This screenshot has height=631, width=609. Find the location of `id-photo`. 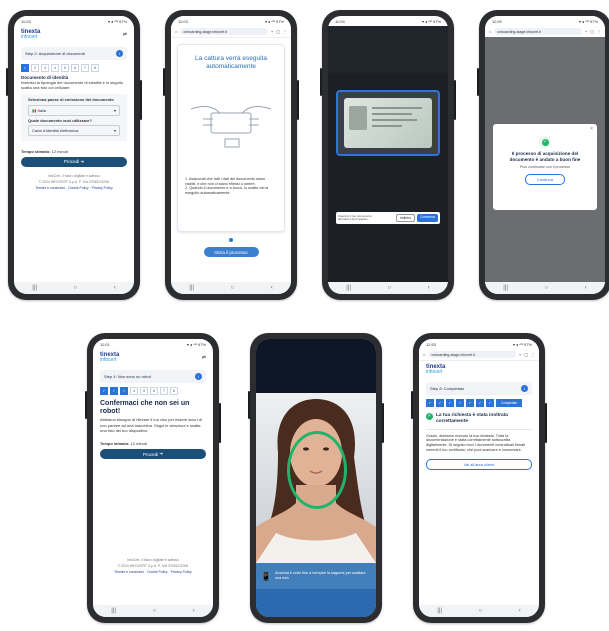

id-photo is located at coordinates (358, 118).